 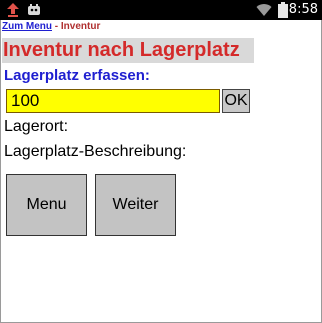 I want to click on app-notification-icon, so click(x=34, y=12).